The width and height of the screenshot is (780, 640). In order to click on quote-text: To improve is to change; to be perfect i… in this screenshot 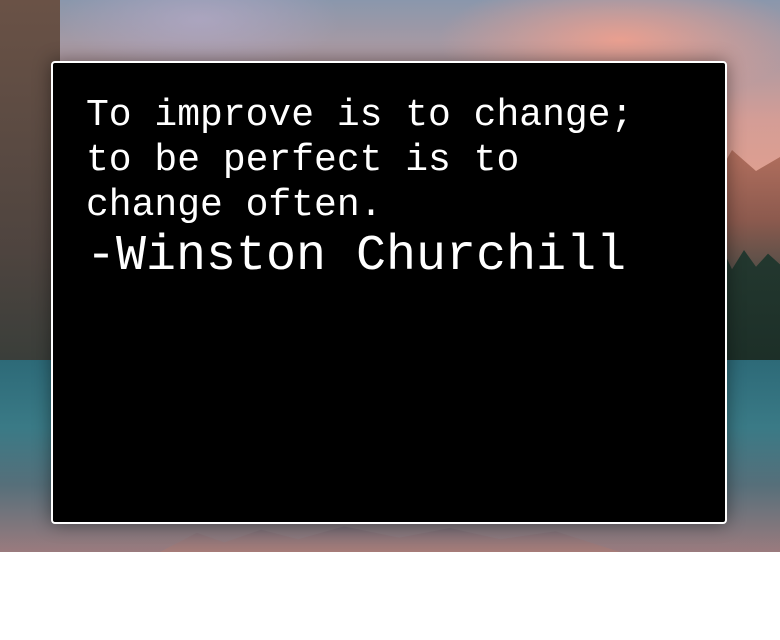, I will do `click(360, 160)`.